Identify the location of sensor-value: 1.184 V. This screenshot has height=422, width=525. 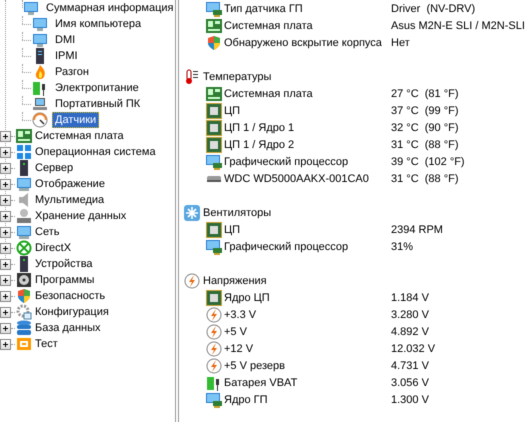
(410, 298).